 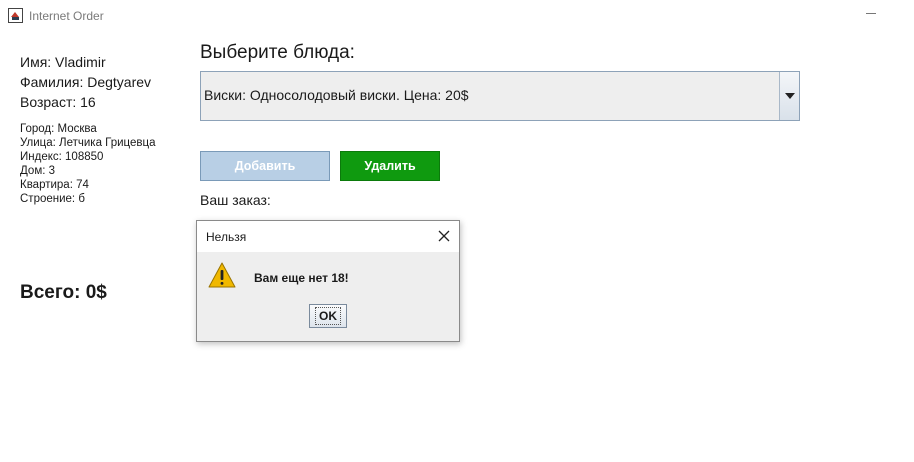 I want to click on address-house: Дом: 3, so click(x=38, y=171).